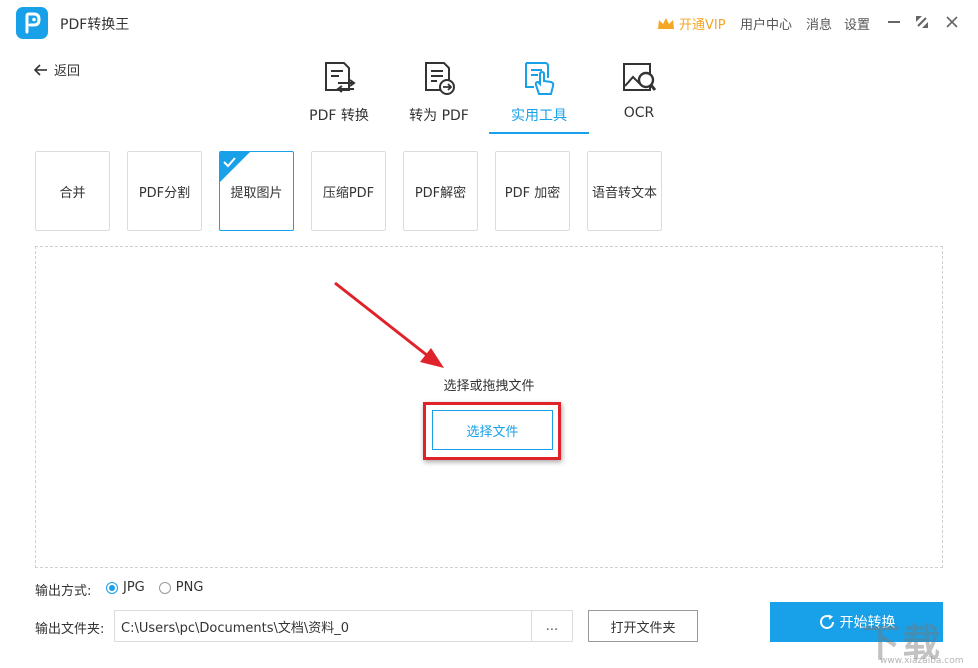  I want to click on restore-button, so click(922, 22).